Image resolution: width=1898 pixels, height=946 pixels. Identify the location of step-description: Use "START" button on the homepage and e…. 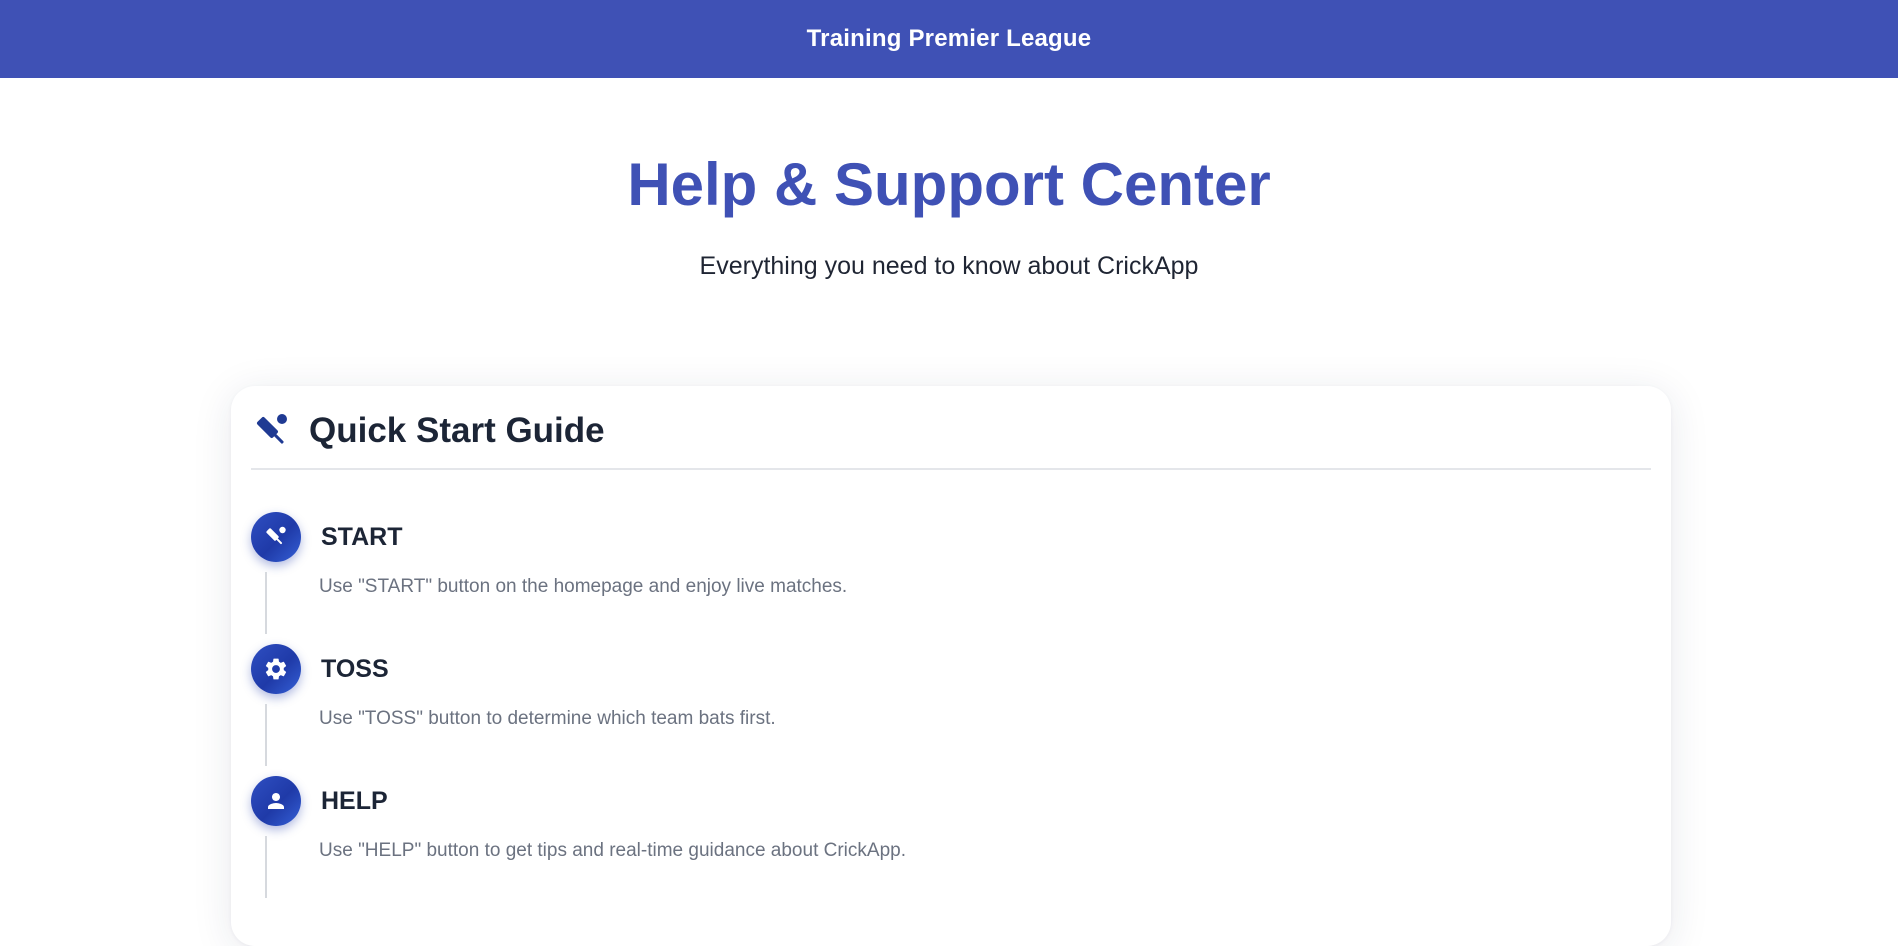
(583, 586).